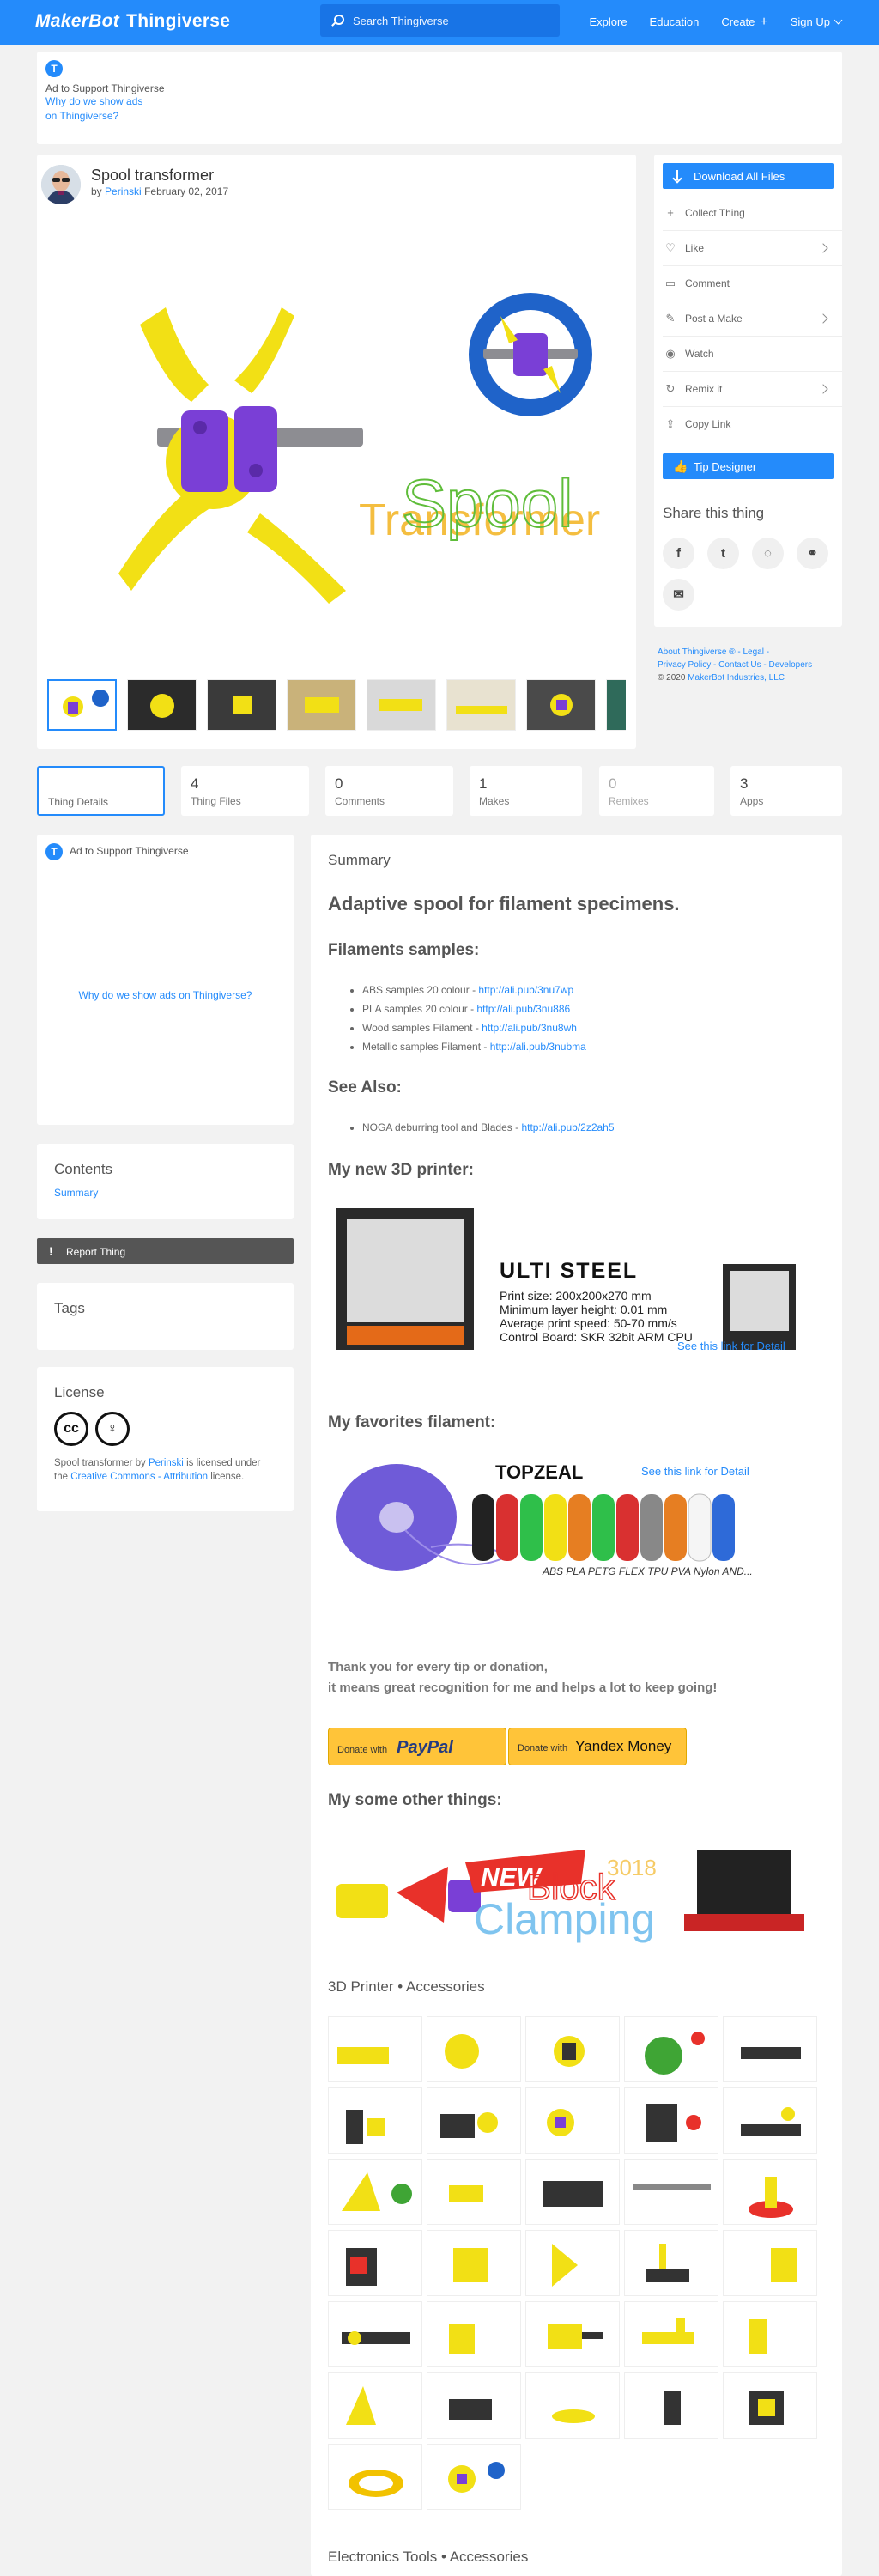  What do you see at coordinates (678, 554) in the screenshot?
I see `facebook-icon: f` at bounding box center [678, 554].